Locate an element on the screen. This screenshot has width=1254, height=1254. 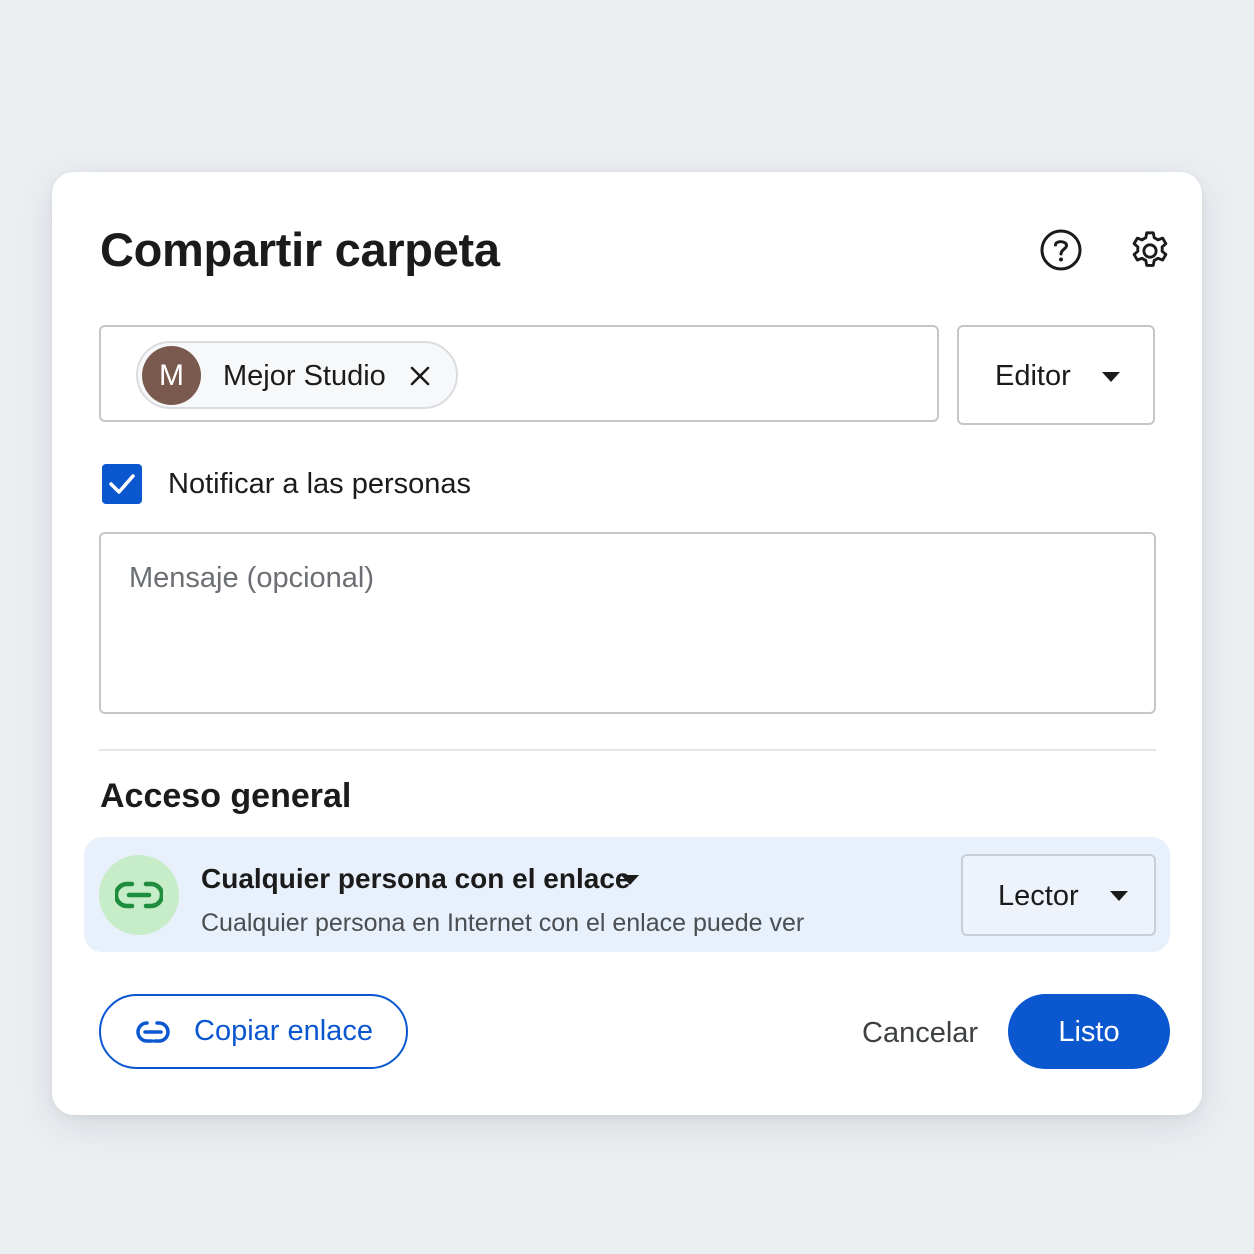
avatar: M is located at coordinates (171, 375).